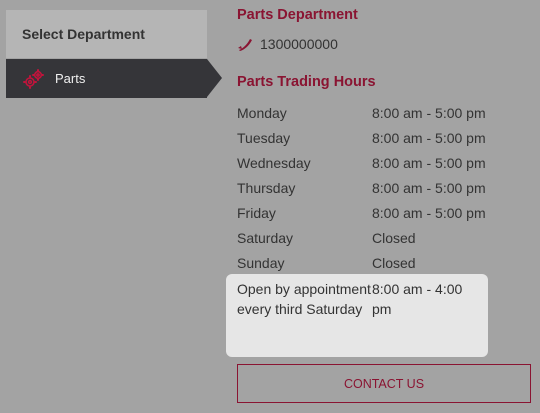  I want to click on day-label: Monday, so click(262, 112).